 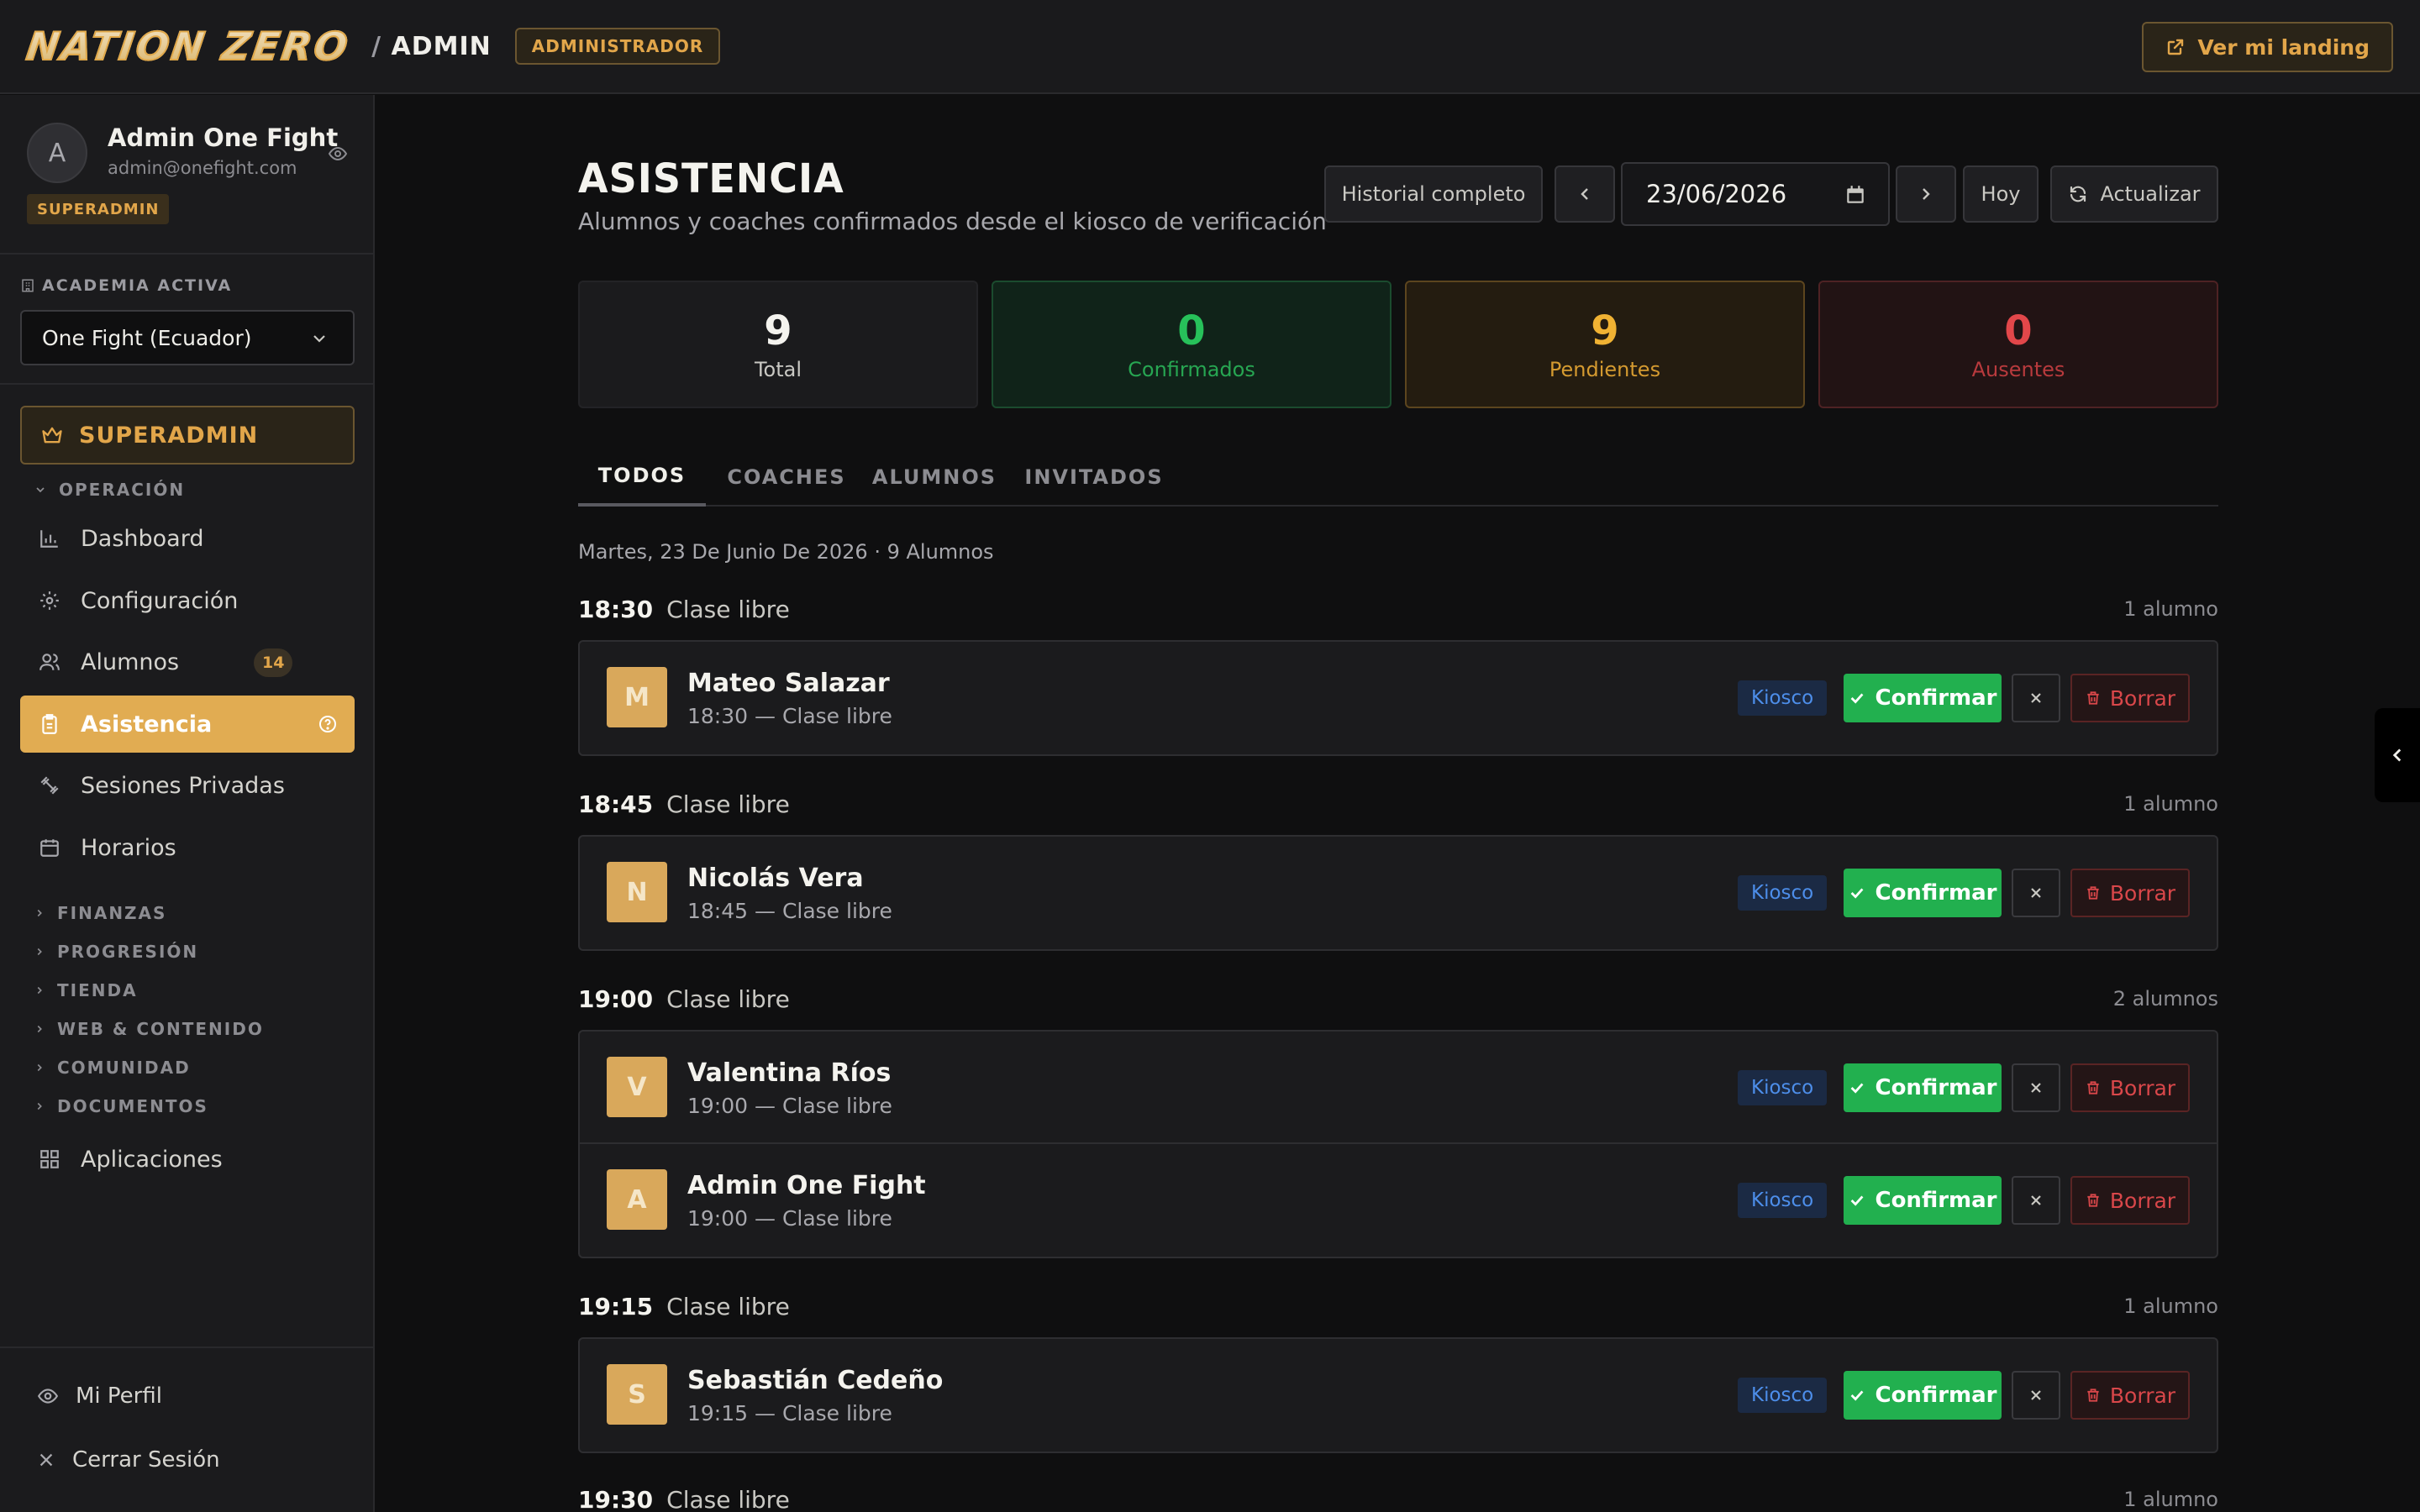 I want to click on section-progresion: PROGRESIÓN, so click(x=116, y=952).